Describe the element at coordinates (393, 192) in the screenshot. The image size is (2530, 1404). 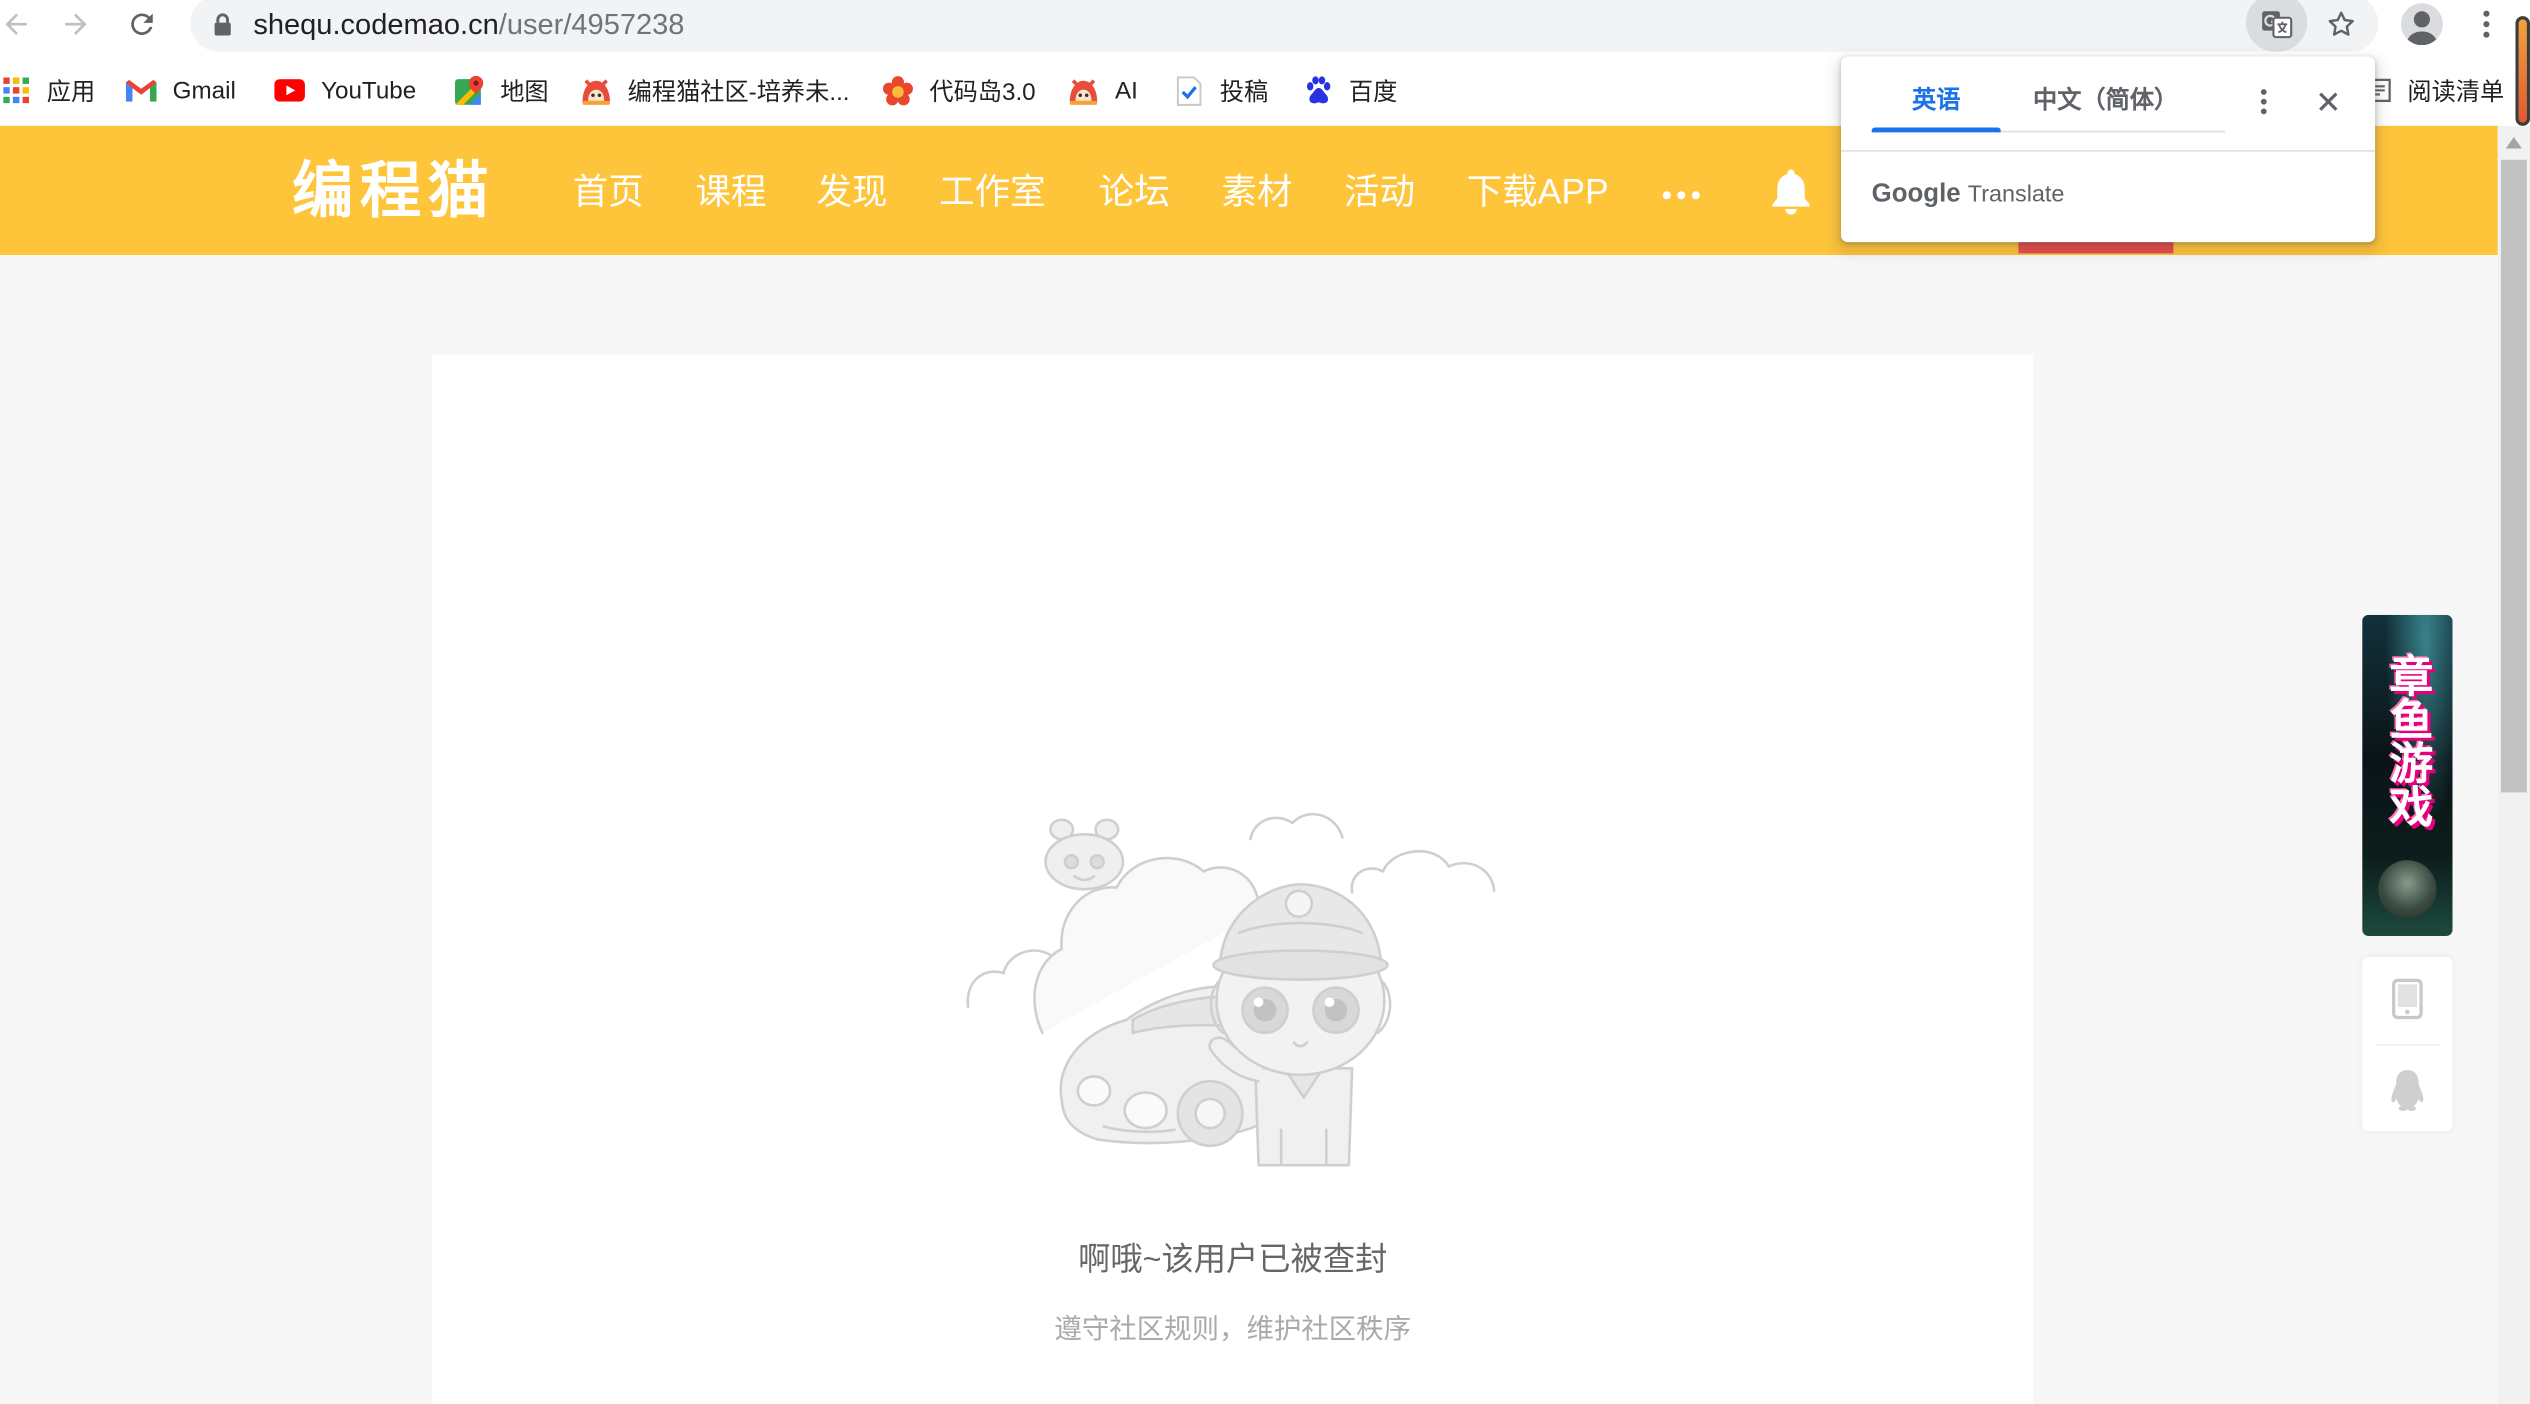
I see `site-logo: 编程猫` at that location.